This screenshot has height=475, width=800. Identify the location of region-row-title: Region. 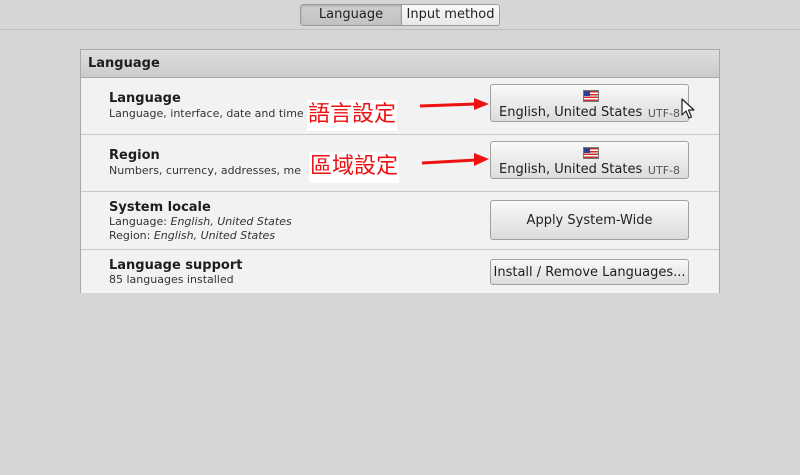
(134, 155).